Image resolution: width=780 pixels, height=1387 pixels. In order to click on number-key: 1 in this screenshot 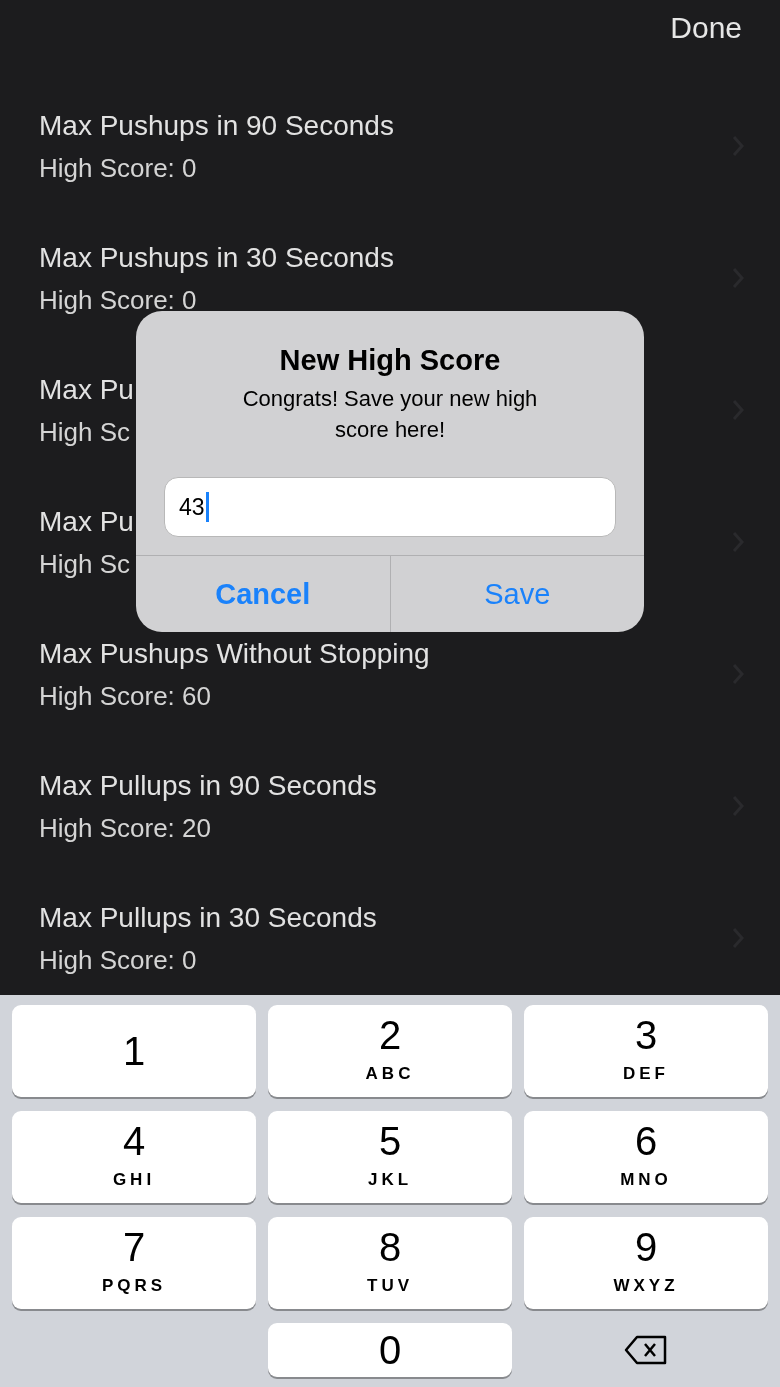, I will do `click(134, 1051)`.